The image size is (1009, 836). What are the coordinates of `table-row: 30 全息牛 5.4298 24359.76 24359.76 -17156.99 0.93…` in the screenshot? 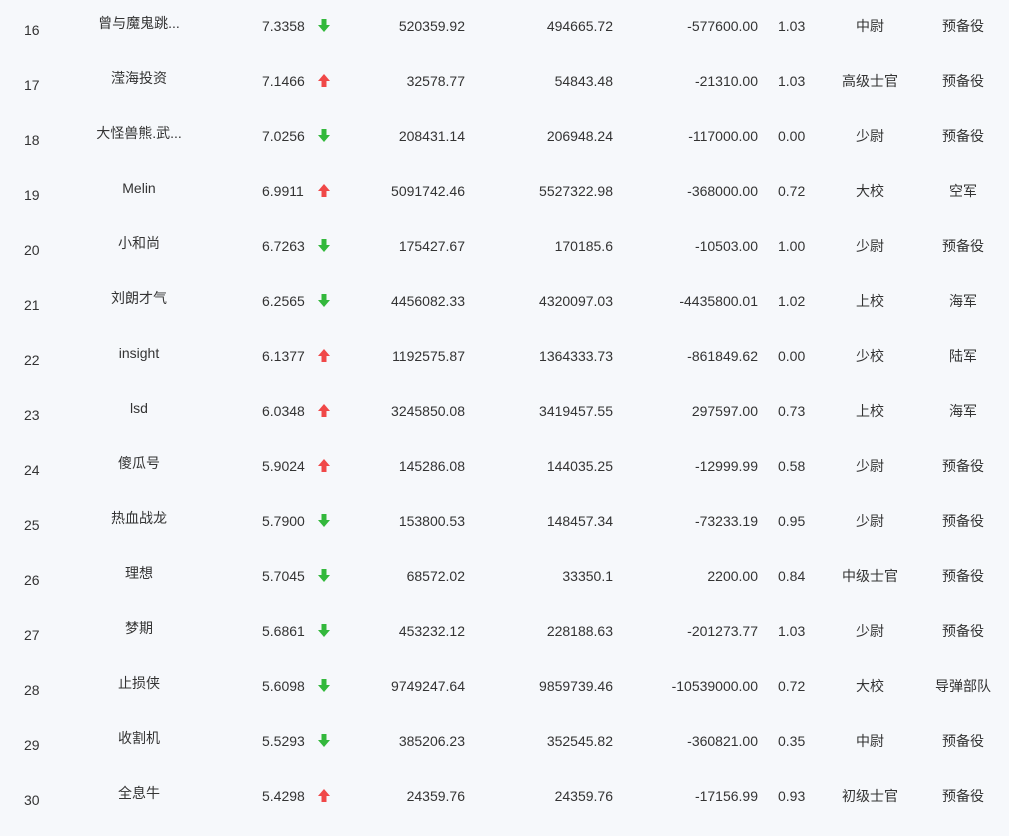 It's located at (504, 808).